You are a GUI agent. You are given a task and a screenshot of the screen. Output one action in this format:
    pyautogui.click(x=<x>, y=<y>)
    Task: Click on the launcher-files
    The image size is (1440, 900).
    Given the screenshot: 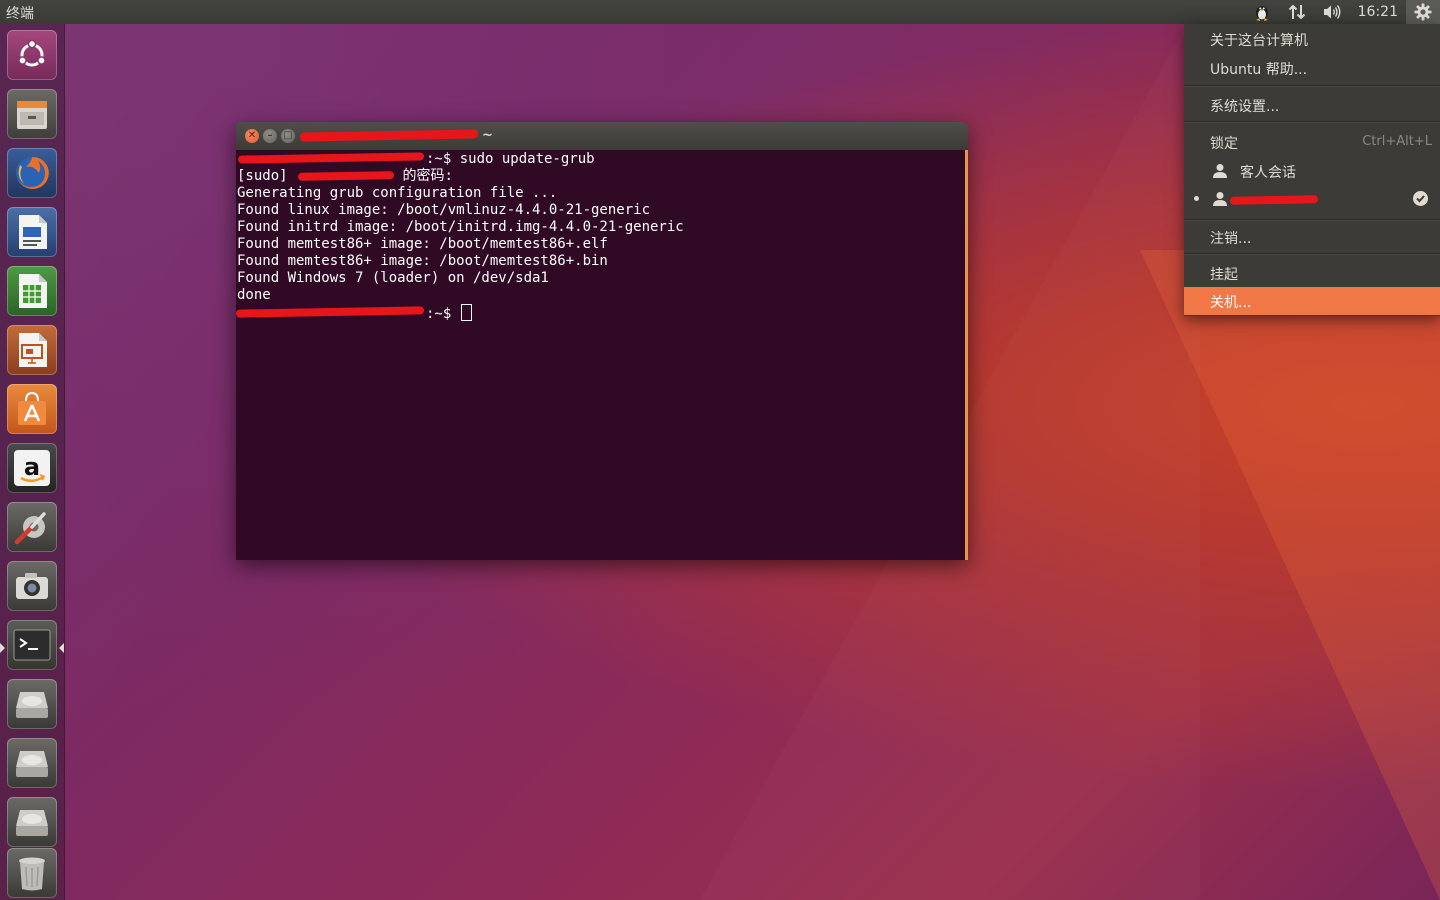 What is the action you would take?
    pyautogui.click(x=32, y=114)
    